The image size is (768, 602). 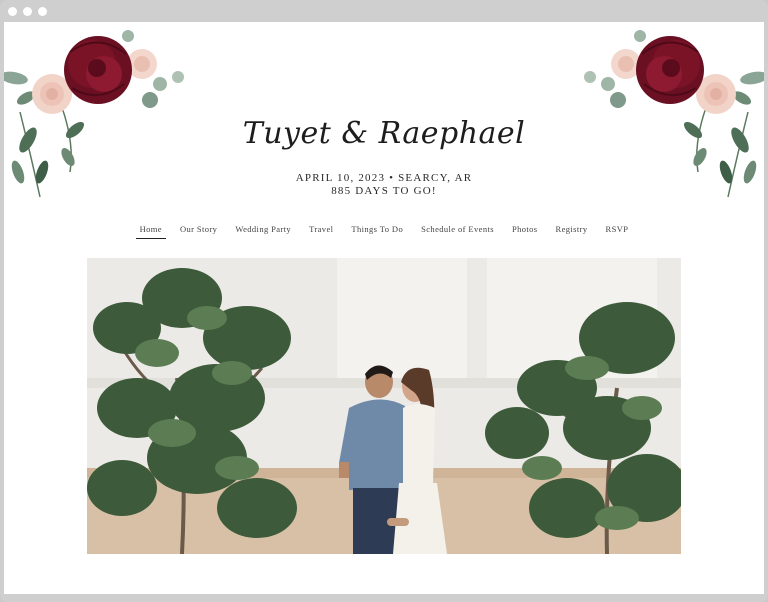 What do you see at coordinates (384, 133) in the screenshot?
I see `couple-names-title: Tuyet & Raephael` at bounding box center [384, 133].